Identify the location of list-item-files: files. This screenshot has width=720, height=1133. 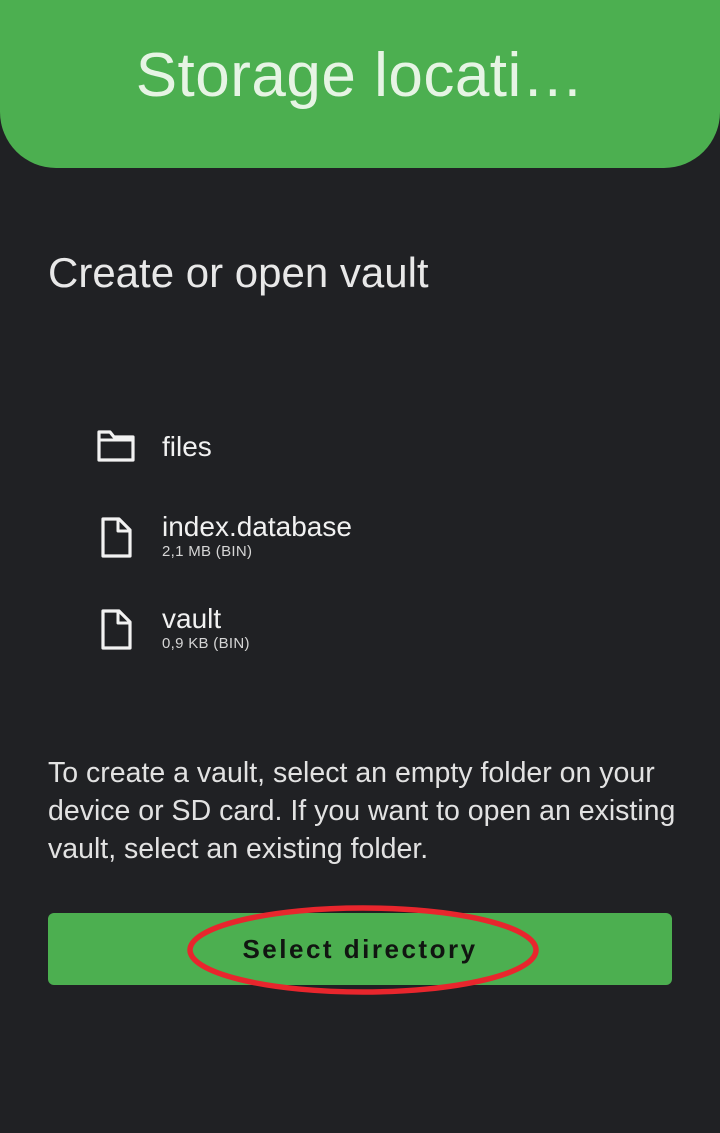
(360, 452).